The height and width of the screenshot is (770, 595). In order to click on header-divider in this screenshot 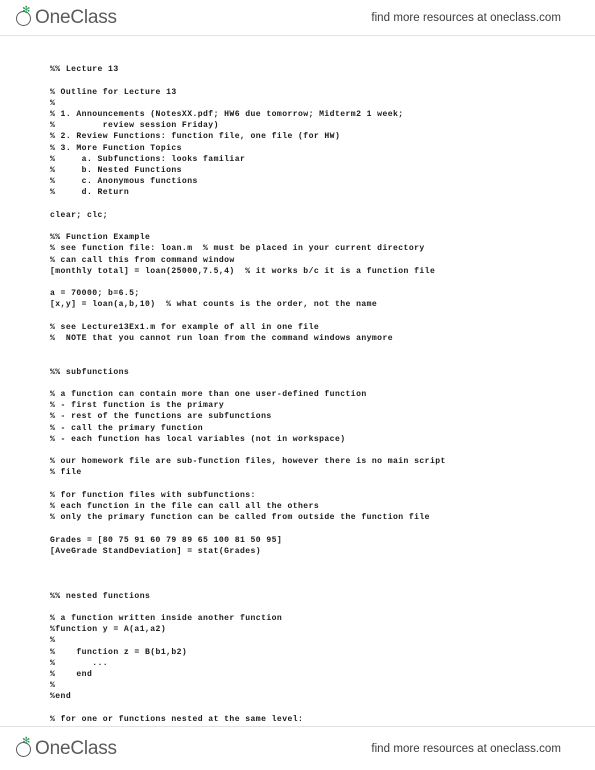, I will do `click(297, 35)`.